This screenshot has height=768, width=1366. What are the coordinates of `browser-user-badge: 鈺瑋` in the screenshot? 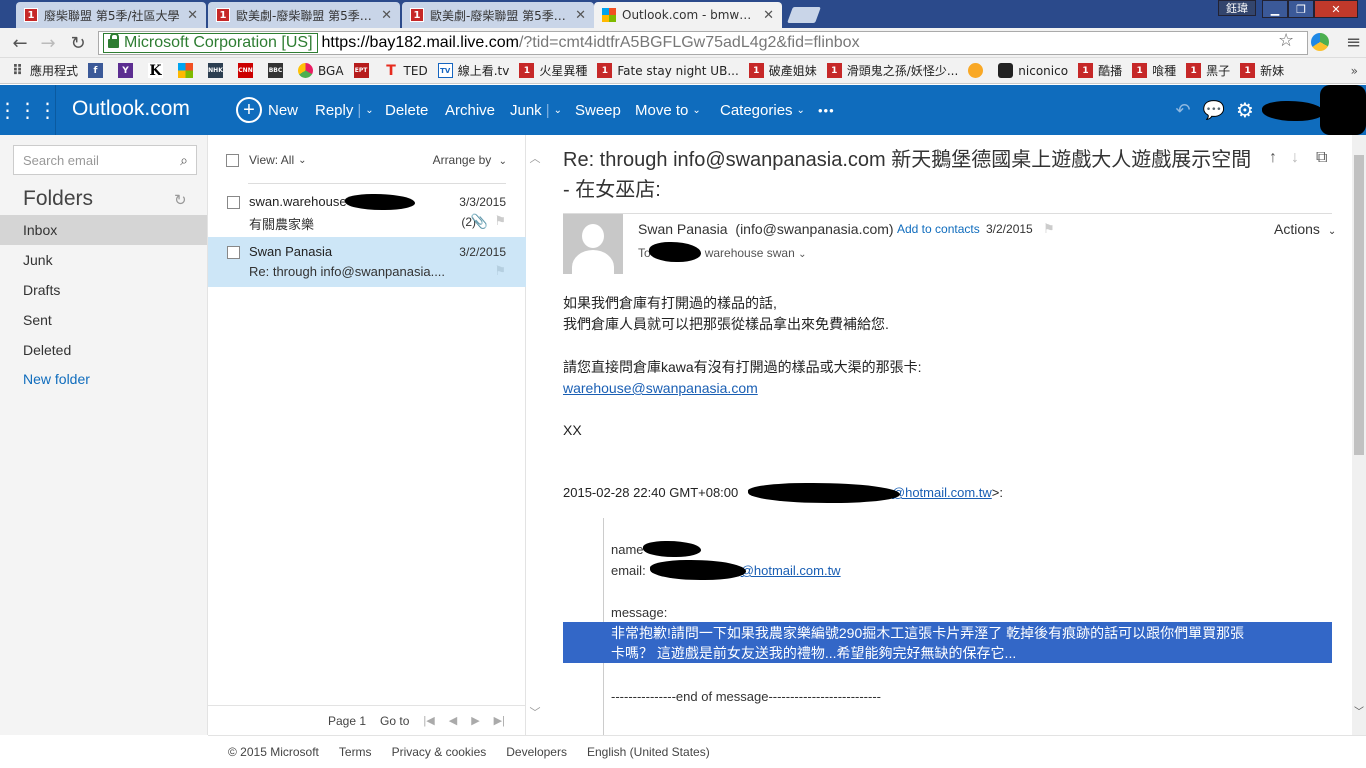 It's located at (1237, 8).